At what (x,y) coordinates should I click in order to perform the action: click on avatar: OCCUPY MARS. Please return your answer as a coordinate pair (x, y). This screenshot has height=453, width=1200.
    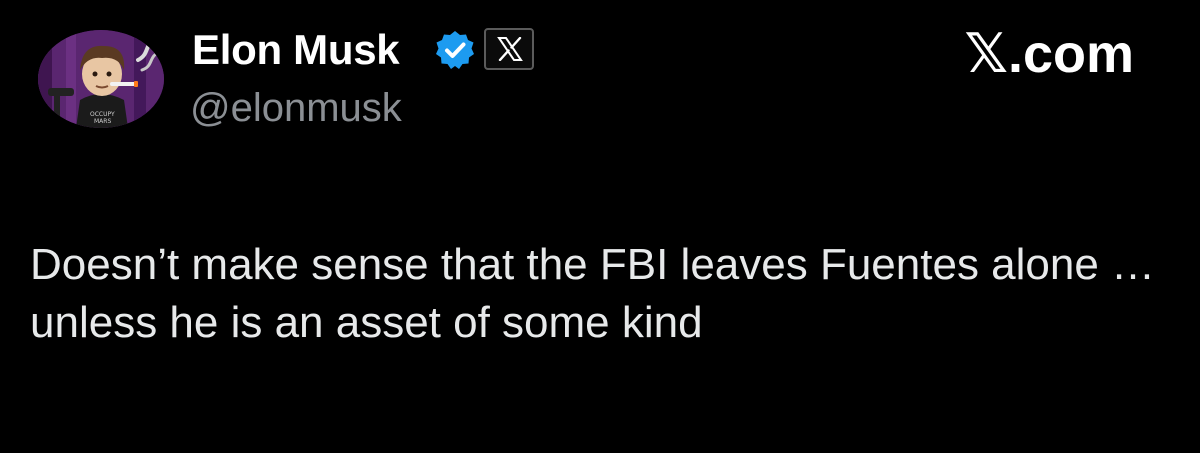
    Looking at the image, I should click on (101, 79).